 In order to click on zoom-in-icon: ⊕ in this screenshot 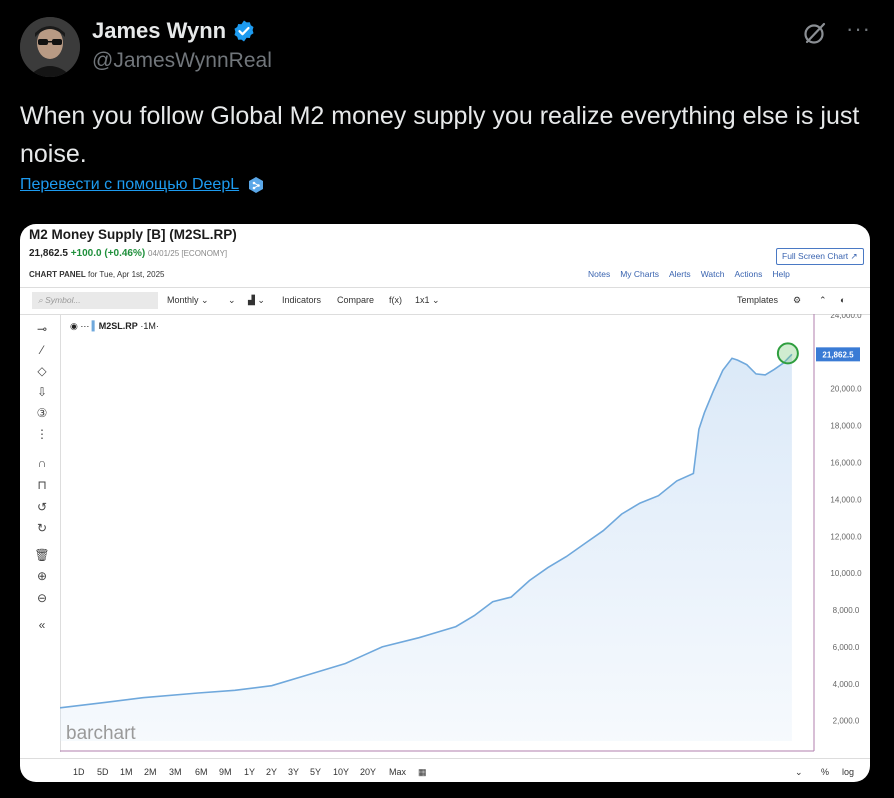, I will do `click(42, 576)`.